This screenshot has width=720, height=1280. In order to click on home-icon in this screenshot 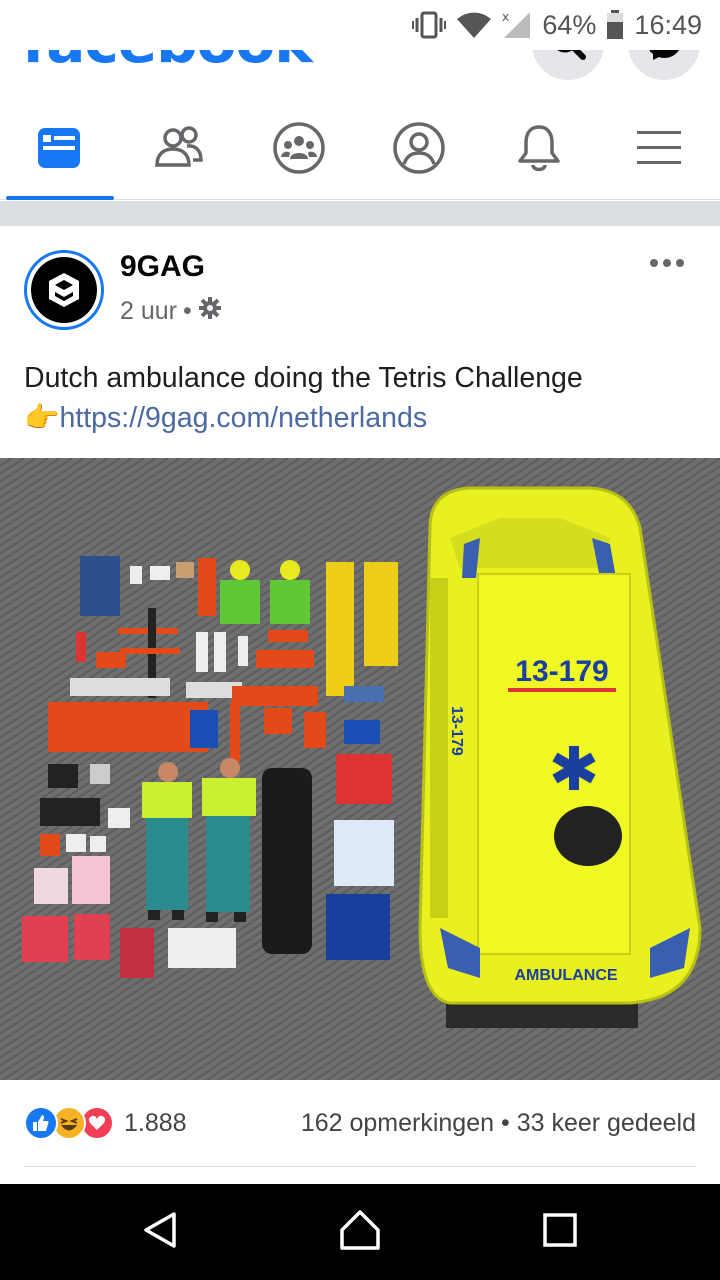, I will do `click(360, 1232)`.